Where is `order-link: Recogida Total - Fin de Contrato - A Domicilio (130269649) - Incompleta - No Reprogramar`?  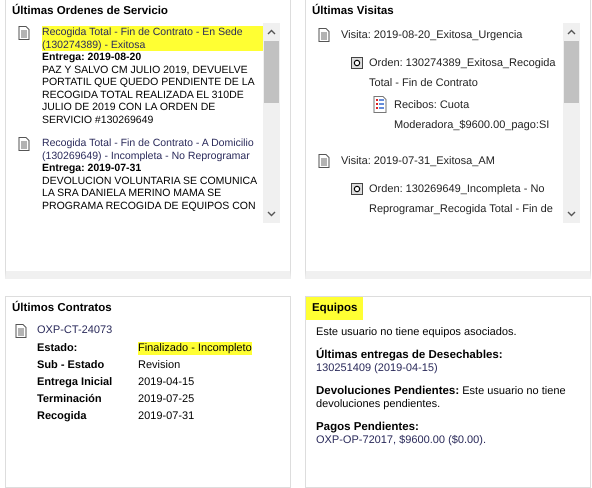 order-link: Recogida Total - Fin de Contrato - A Domicilio (130269649) - Incompleta - No Reprogramar is located at coordinates (152, 149).